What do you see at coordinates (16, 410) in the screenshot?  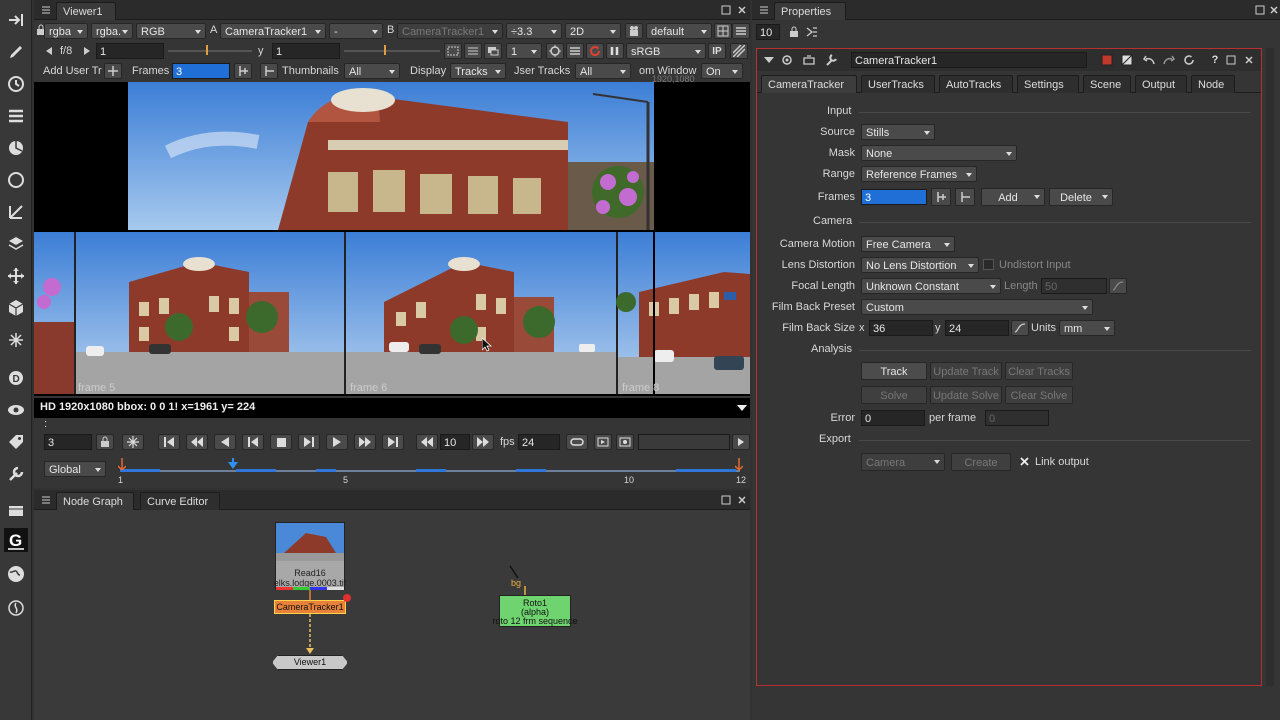 I see `views-eye-icon` at bounding box center [16, 410].